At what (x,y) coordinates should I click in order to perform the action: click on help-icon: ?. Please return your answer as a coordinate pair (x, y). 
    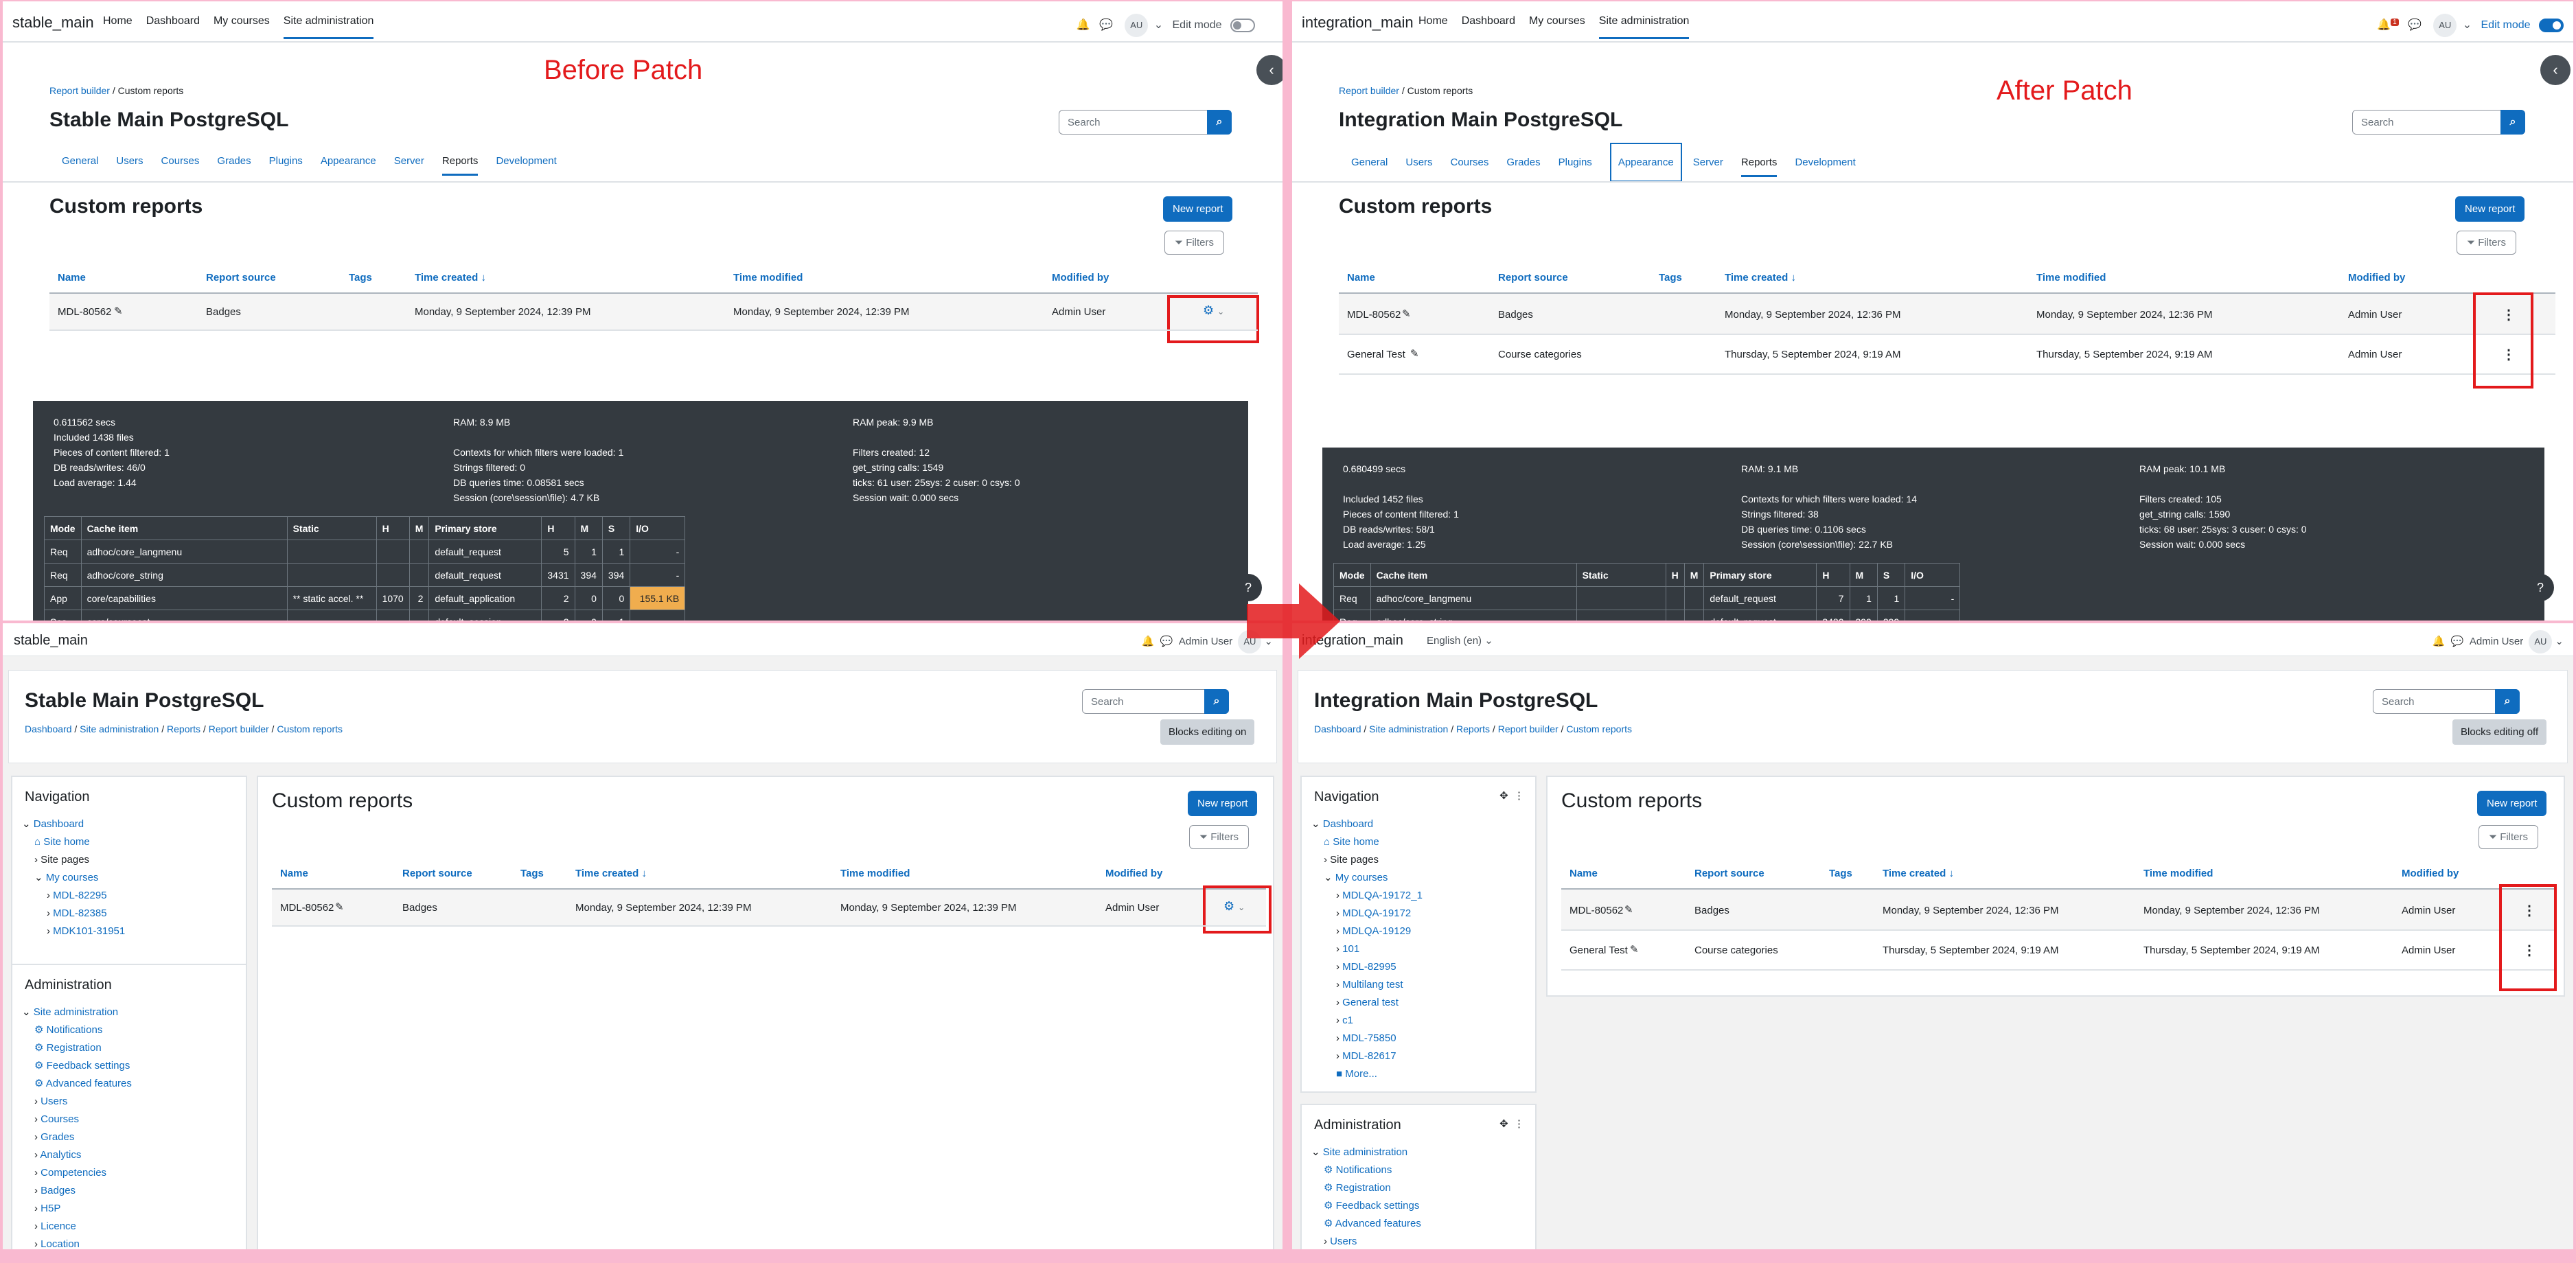
    Looking at the image, I should click on (2540, 587).